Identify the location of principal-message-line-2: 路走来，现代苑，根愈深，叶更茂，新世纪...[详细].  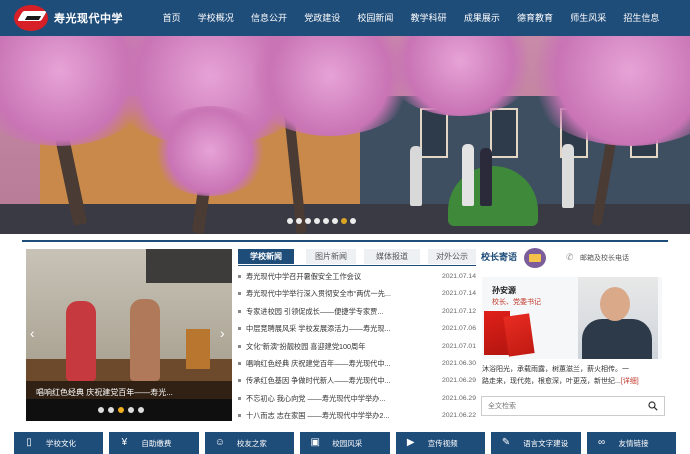
(572, 382).